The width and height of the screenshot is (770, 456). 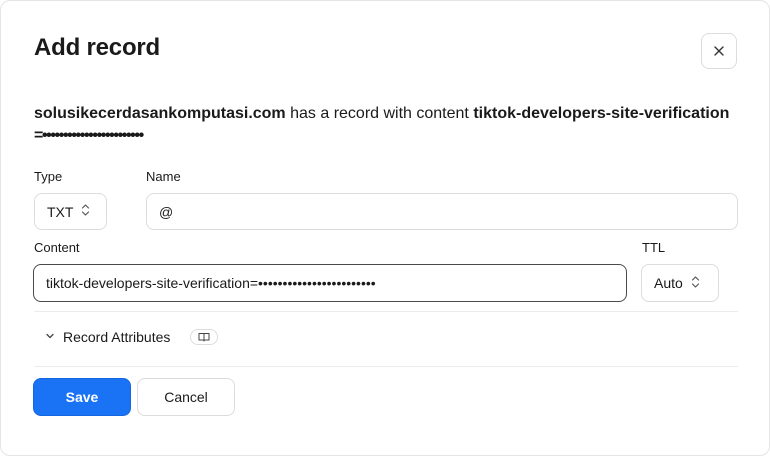 What do you see at coordinates (82, 397) in the screenshot?
I see `save-button: Save` at bounding box center [82, 397].